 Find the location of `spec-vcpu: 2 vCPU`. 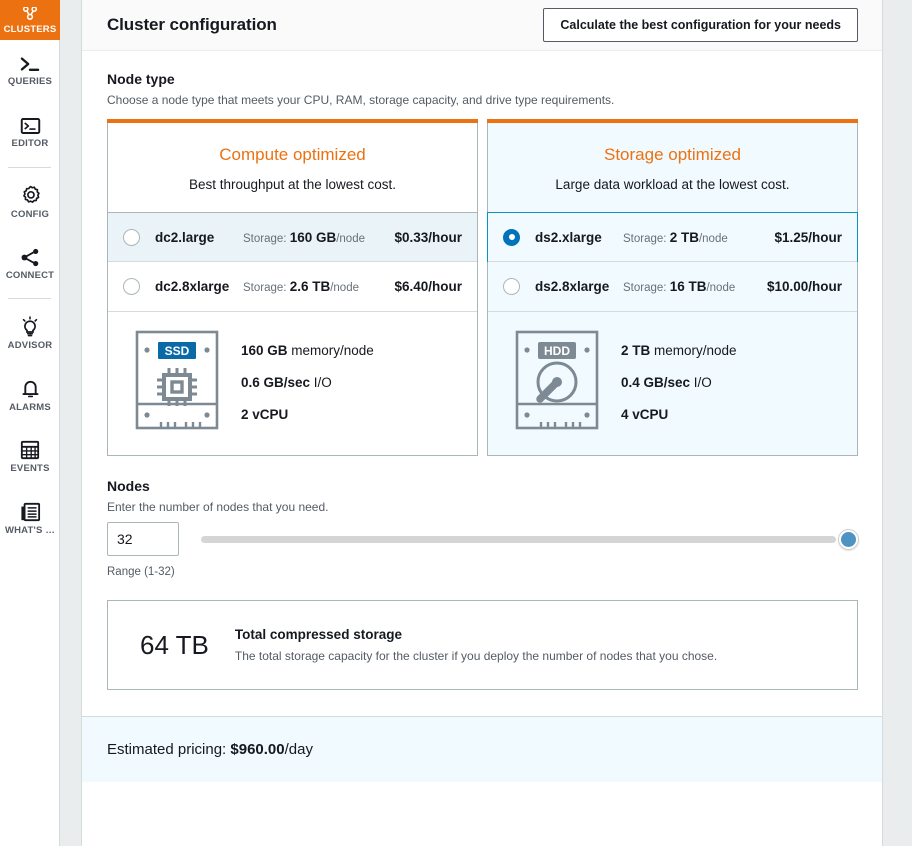

spec-vcpu: 2 vCPU is located at coordinates (307, 414).